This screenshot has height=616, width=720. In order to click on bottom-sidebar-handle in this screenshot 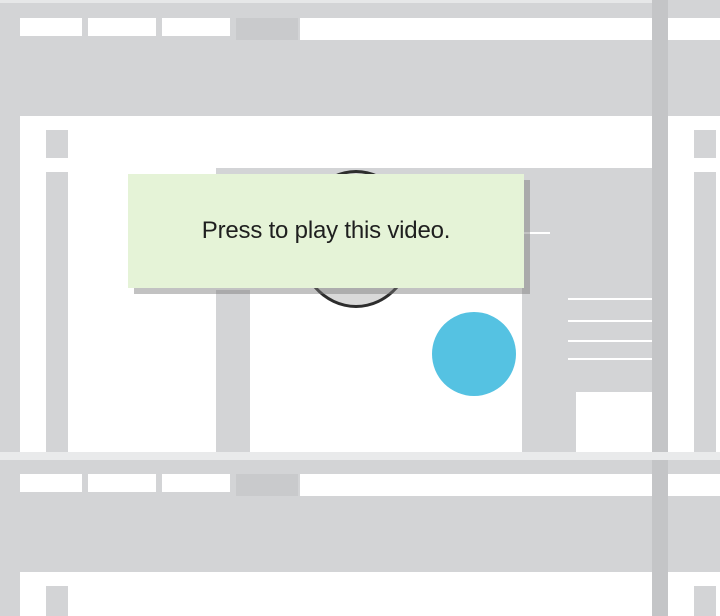, I will do `click(57, 601)`.